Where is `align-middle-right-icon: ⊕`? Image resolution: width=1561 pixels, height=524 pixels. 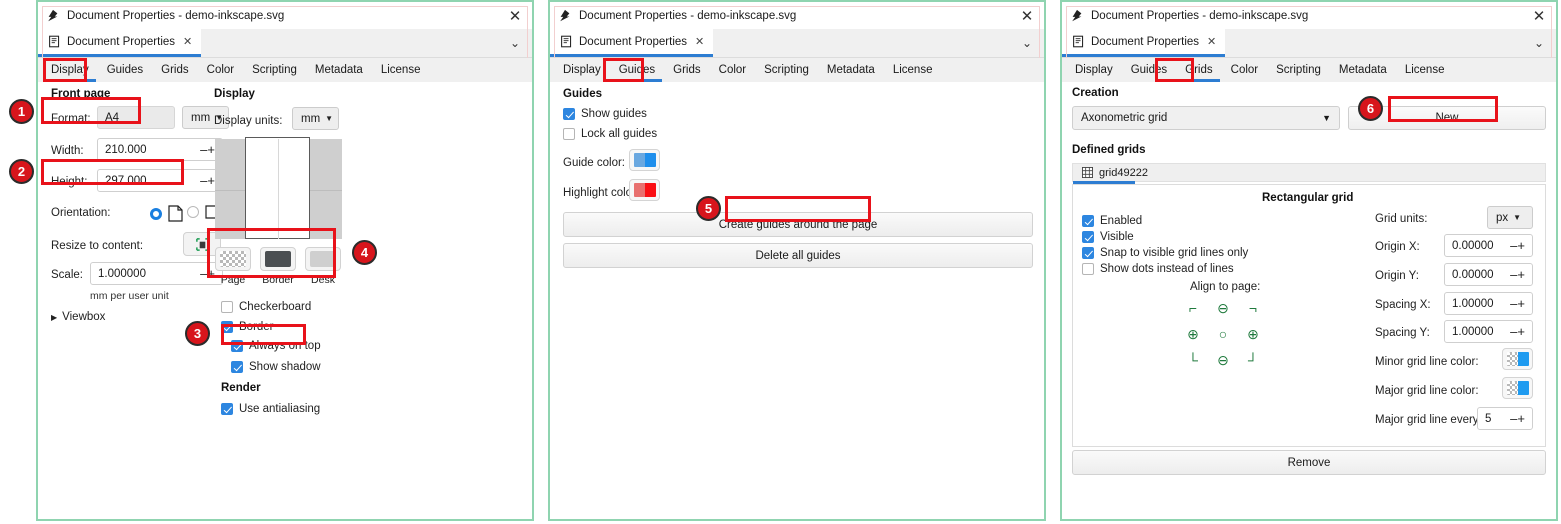 align-middle-right-icon: ⊕ is located at coordinates (1253, 334).